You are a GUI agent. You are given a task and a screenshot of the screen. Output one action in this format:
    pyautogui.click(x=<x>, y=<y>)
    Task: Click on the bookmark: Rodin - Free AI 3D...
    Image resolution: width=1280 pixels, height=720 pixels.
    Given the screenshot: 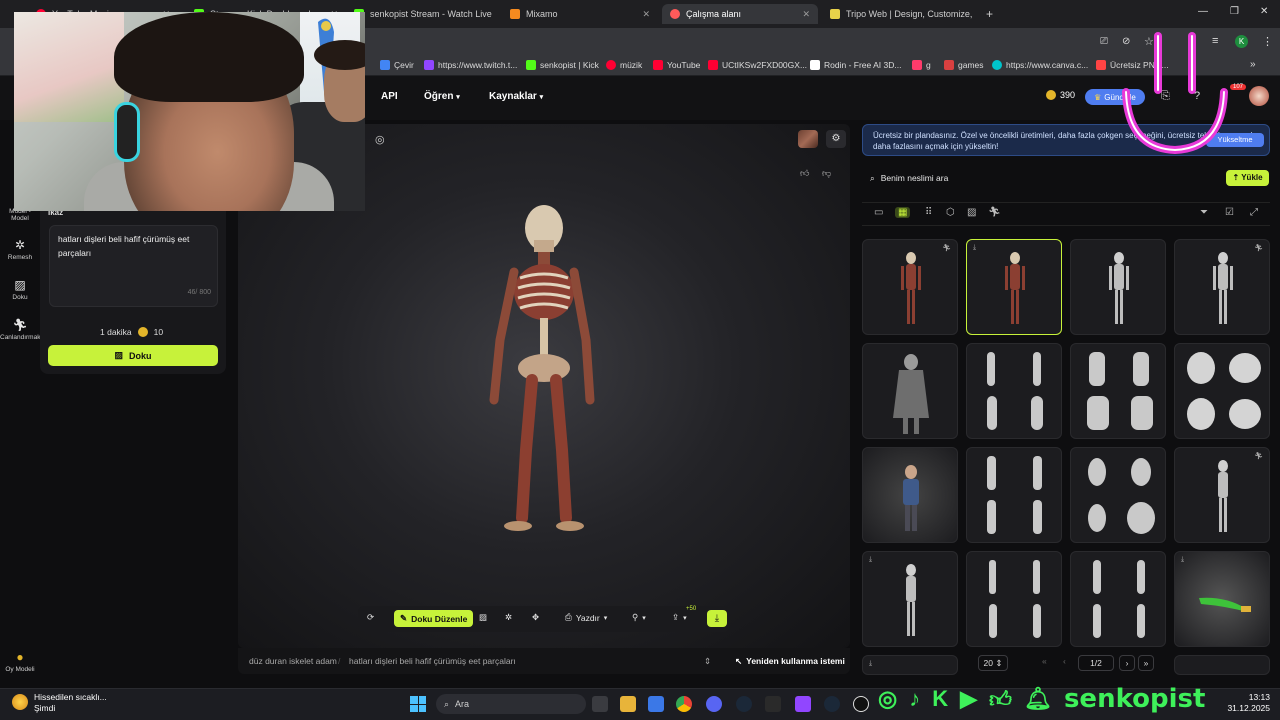 What is the action you would take?
    pyautogui.click(x=855, y=65)
    